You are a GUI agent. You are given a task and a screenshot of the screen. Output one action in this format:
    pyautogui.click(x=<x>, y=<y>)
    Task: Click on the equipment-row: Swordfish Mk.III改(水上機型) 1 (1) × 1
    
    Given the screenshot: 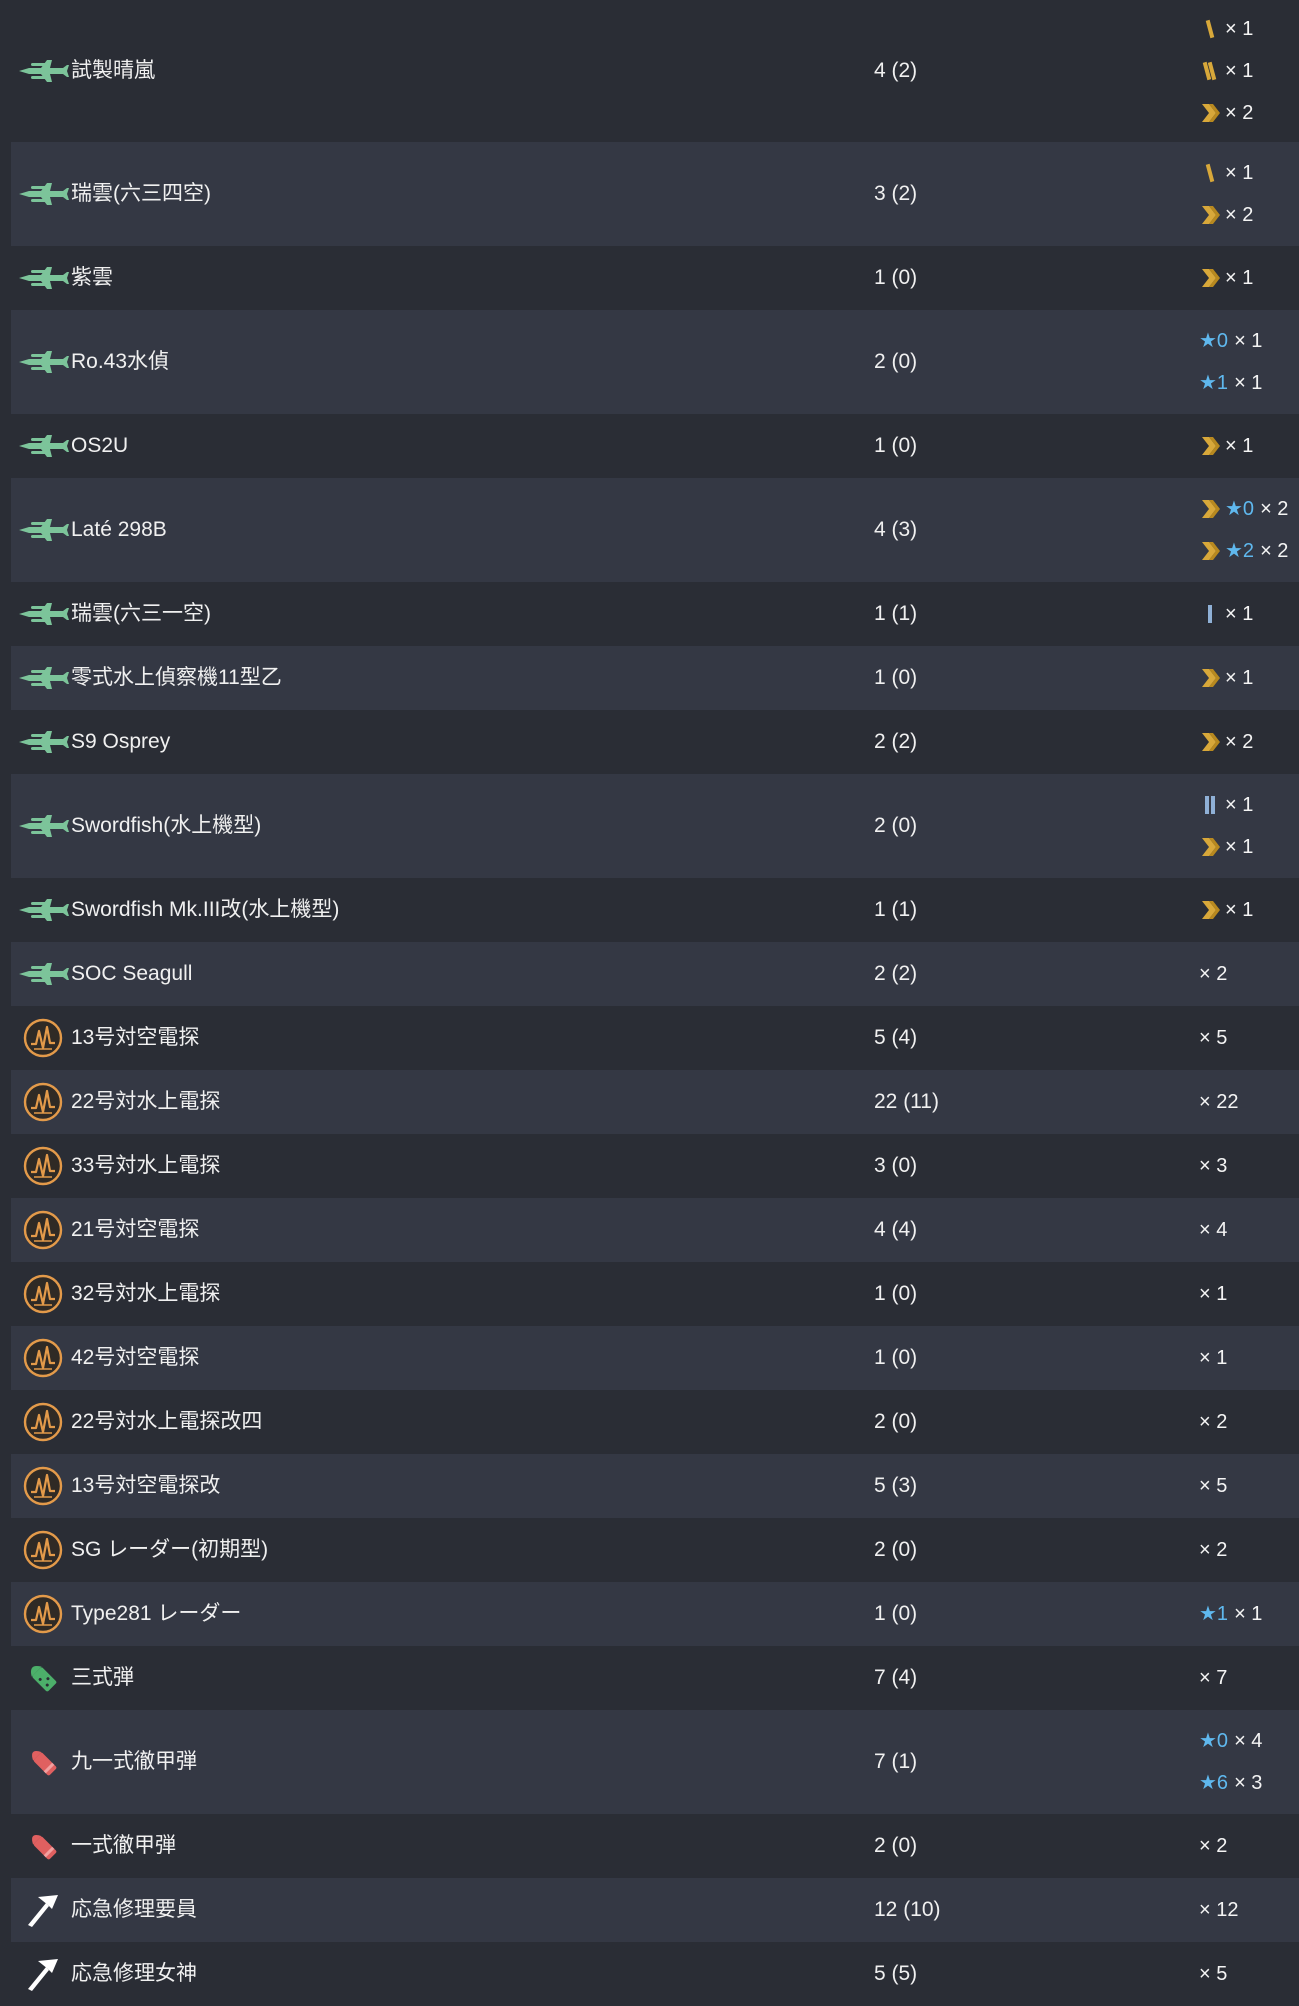 What is the action you would take?
    pyautogui.click(x=655, y=910)
    